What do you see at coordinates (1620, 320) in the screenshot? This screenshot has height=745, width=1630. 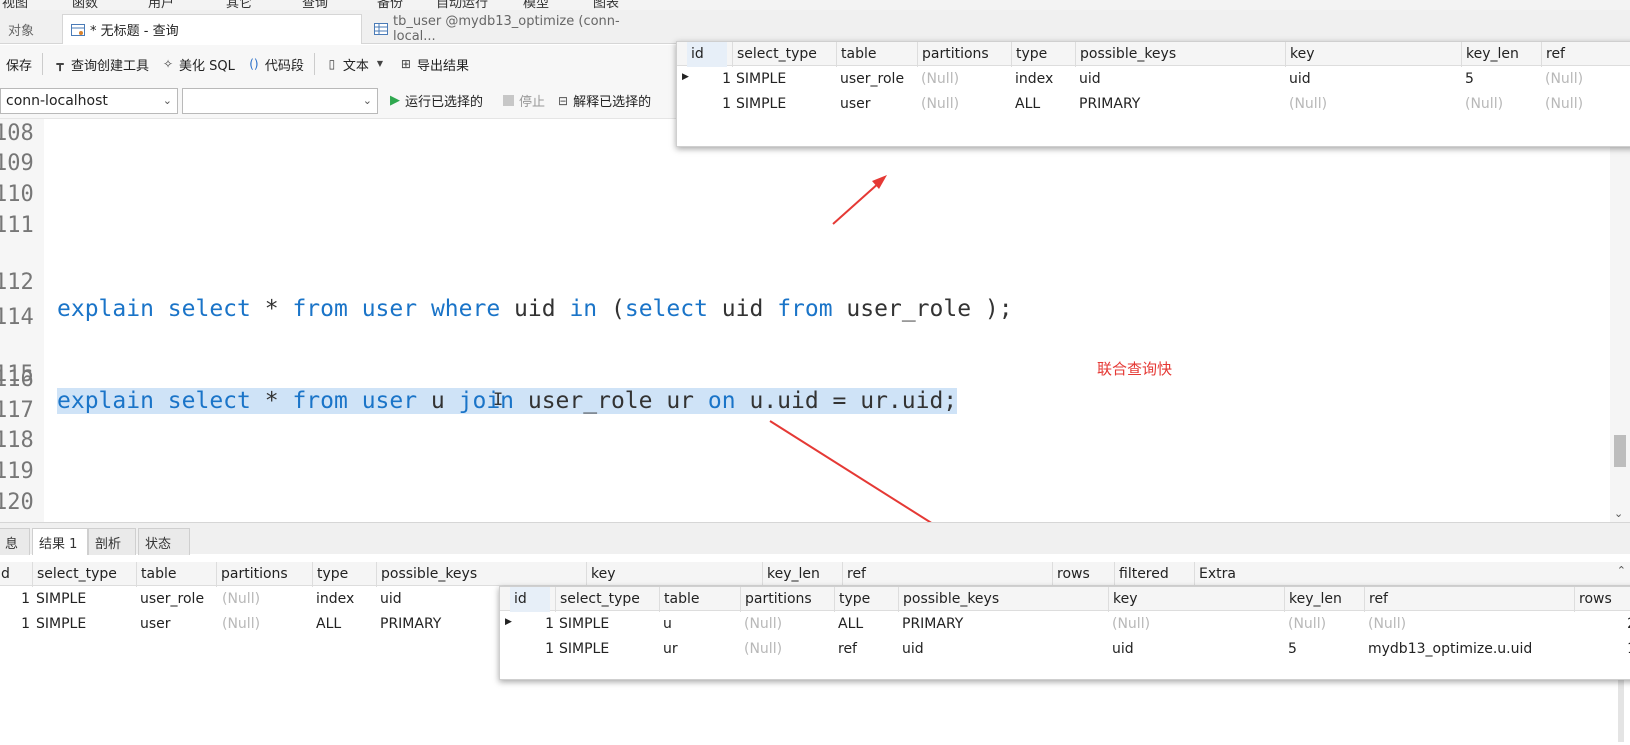 I see `editor-scrollbar: ⌄` at bounding box center [1620, 320].